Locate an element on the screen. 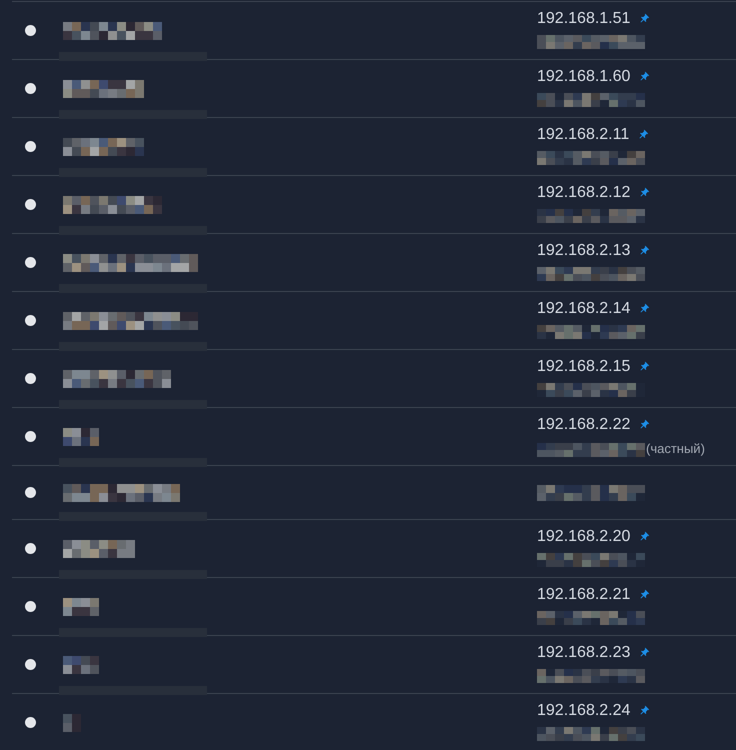 Image resolution: width=736 pixels, height=750 pixels. ip-address: 192.168.2.23 is located at coordinates (583, 653).